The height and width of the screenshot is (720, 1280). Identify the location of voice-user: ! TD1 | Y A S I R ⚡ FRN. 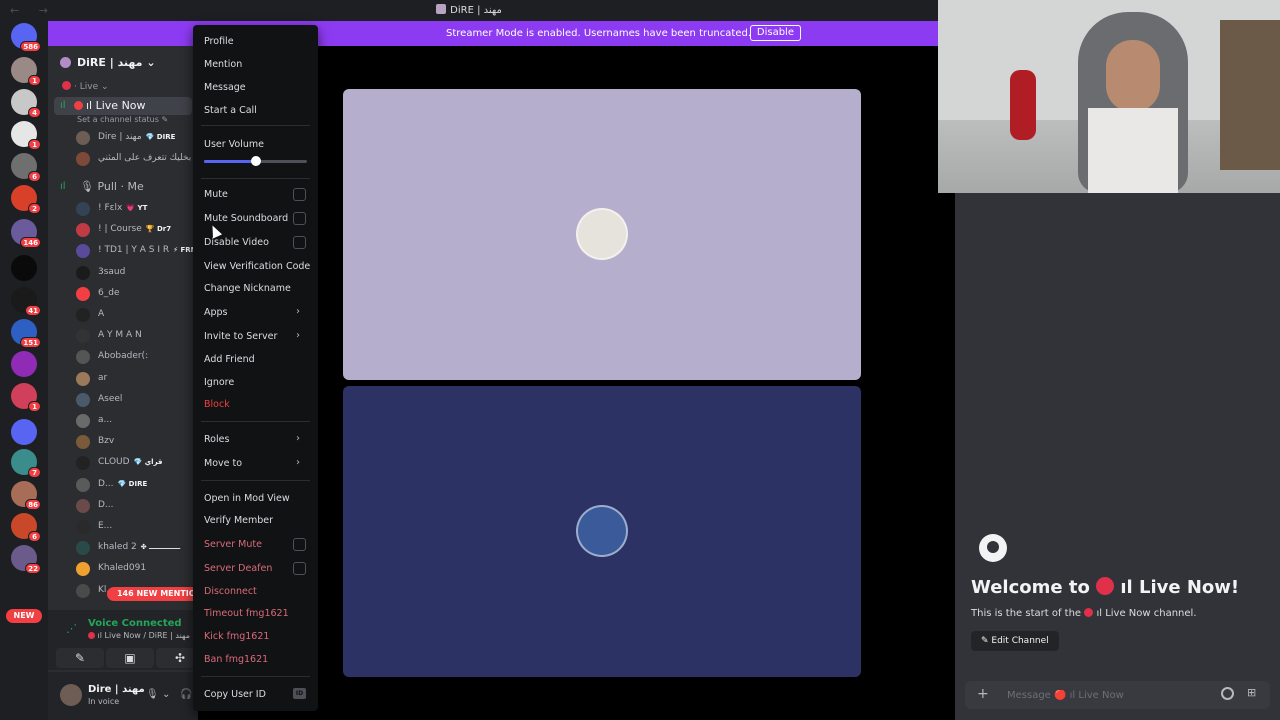
(141, 251).